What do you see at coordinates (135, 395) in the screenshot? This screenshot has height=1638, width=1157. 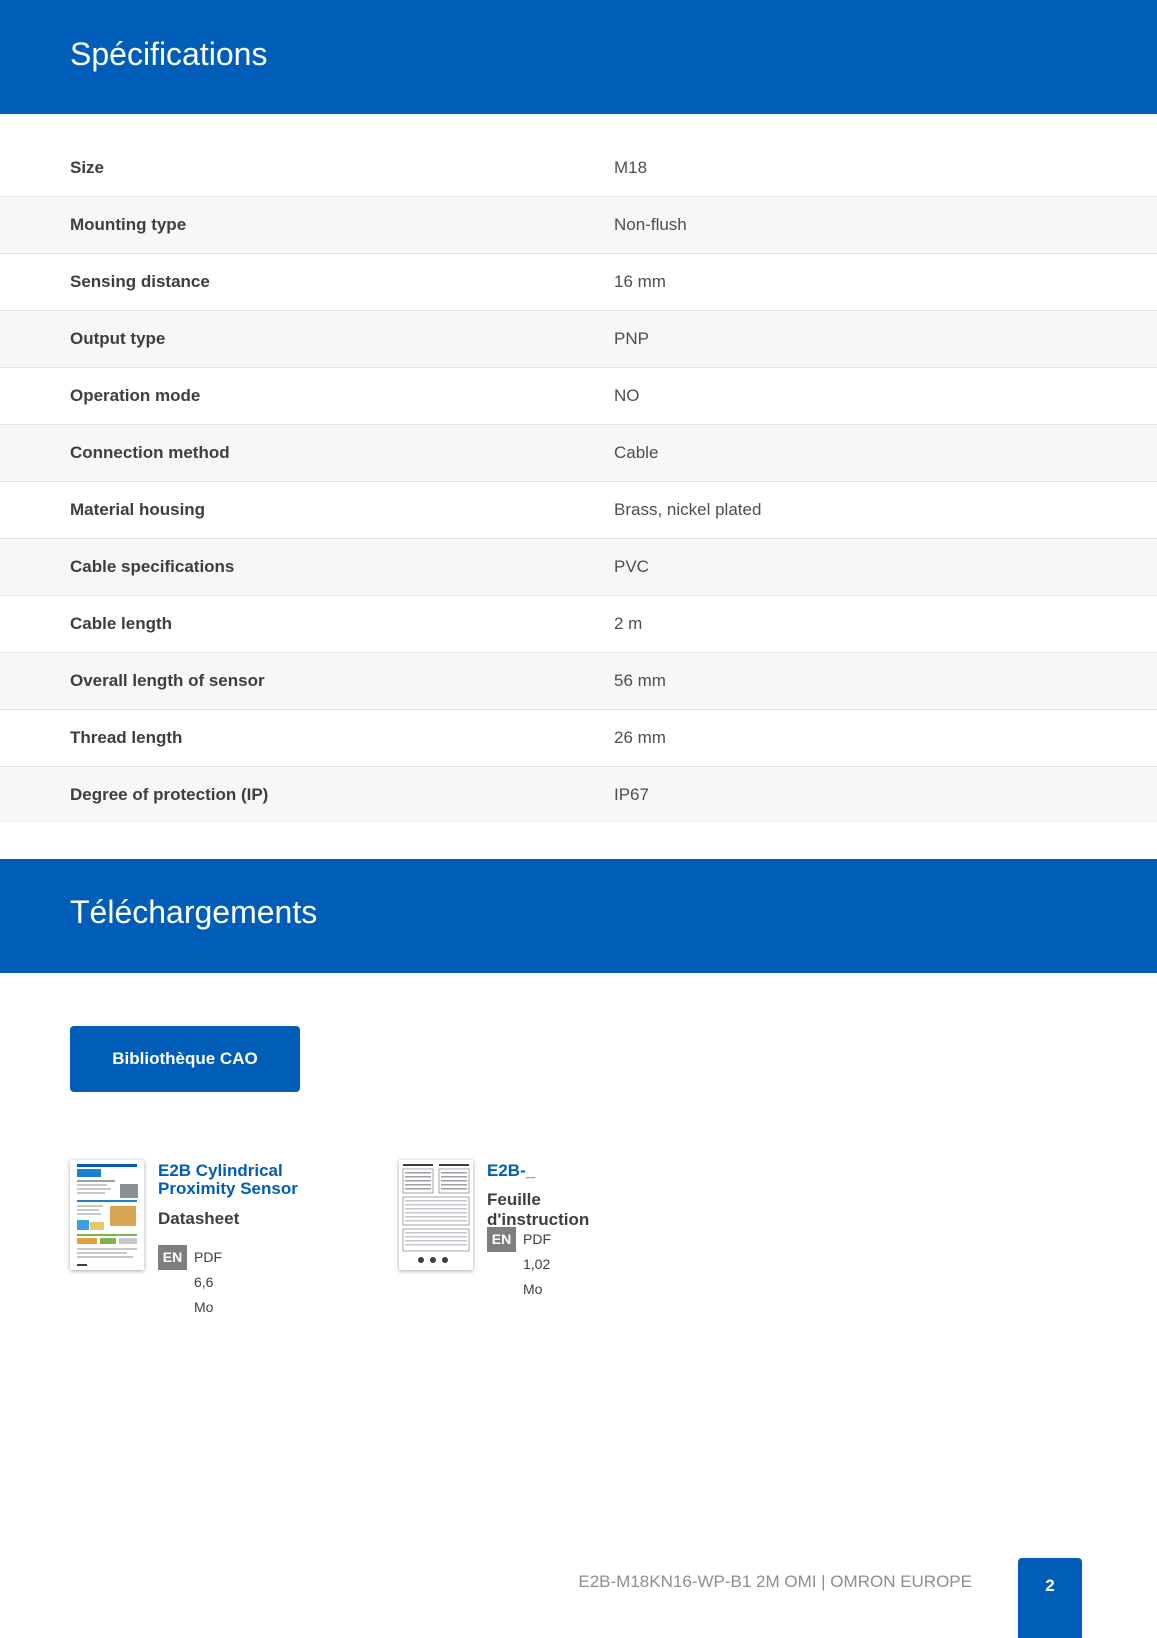 I see `spec-label: Operation mode` at bounding box center [135, 395].